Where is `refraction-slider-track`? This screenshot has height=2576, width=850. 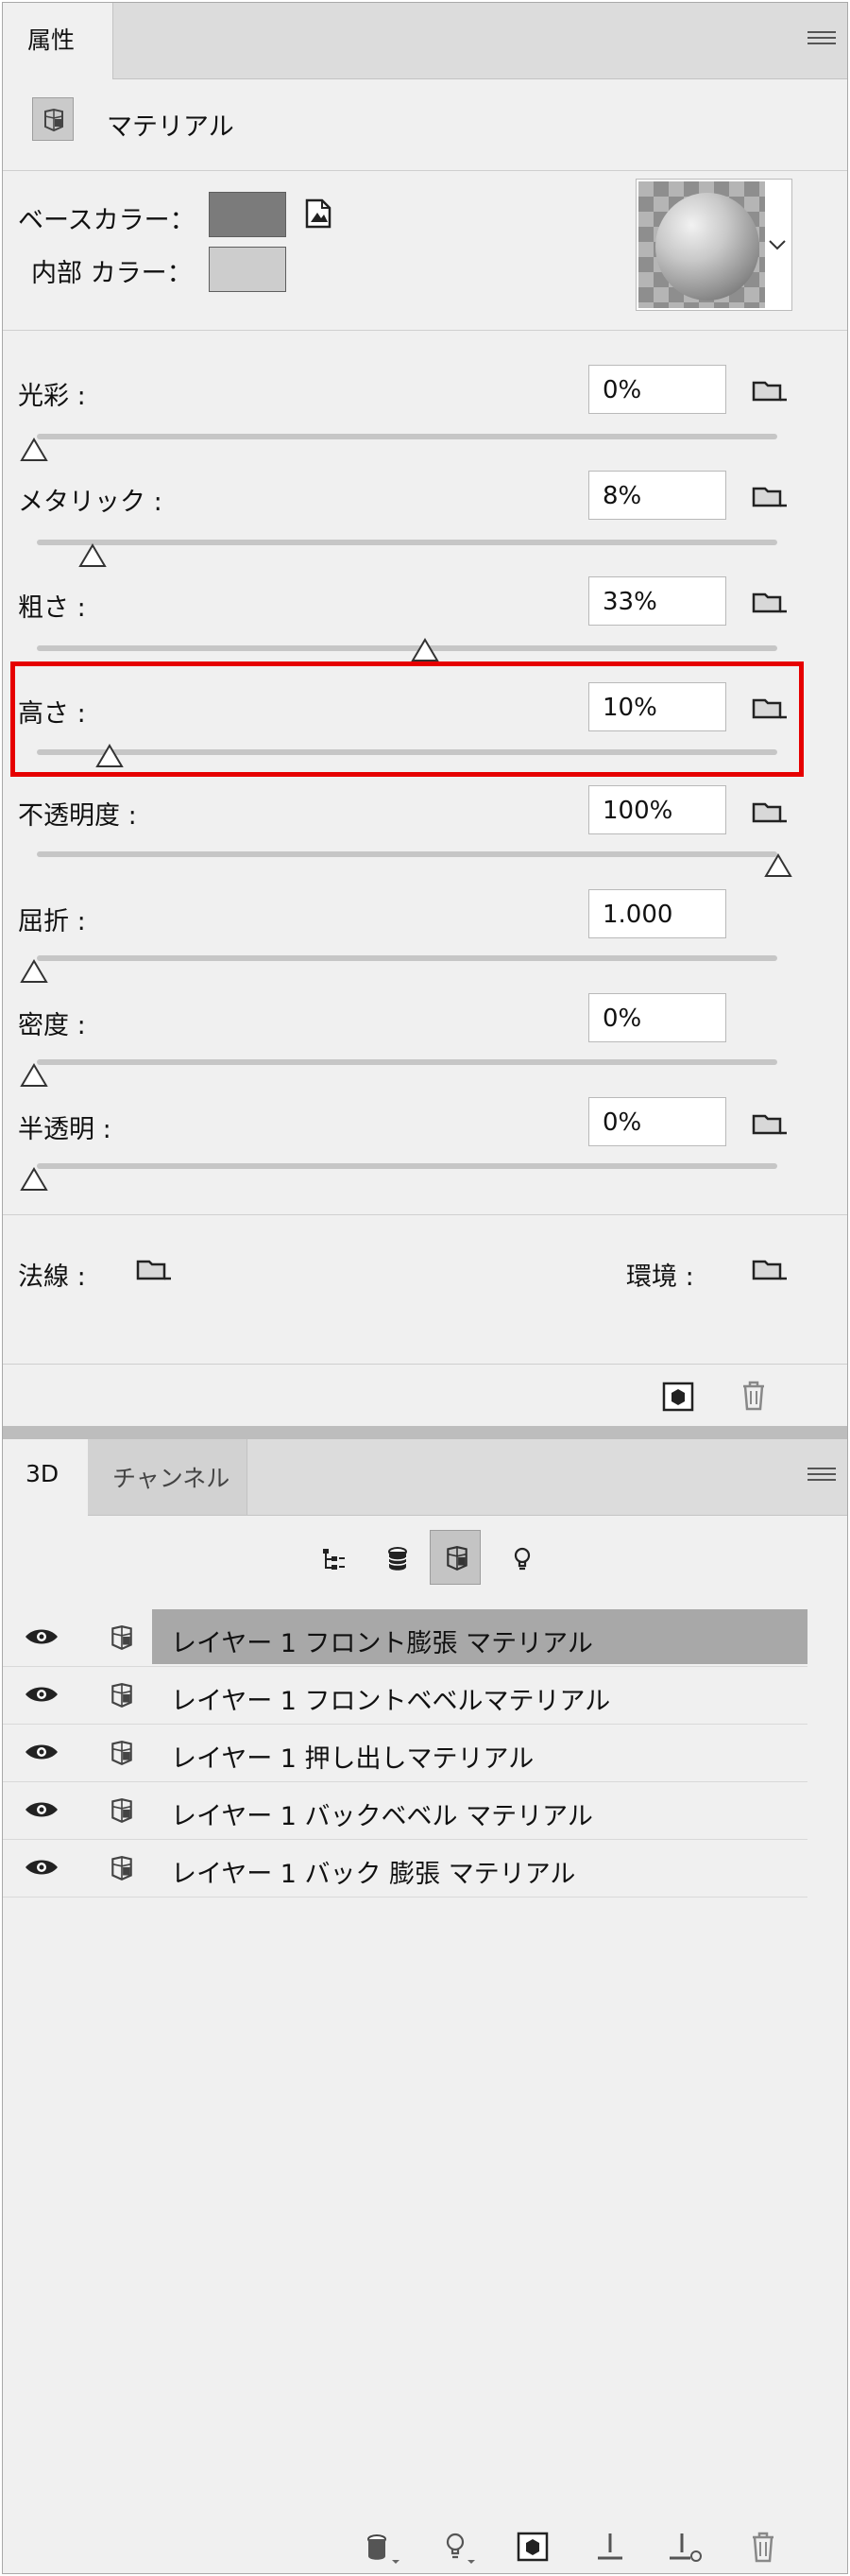
refraction-slider-track is located at coordinates (407, 958).